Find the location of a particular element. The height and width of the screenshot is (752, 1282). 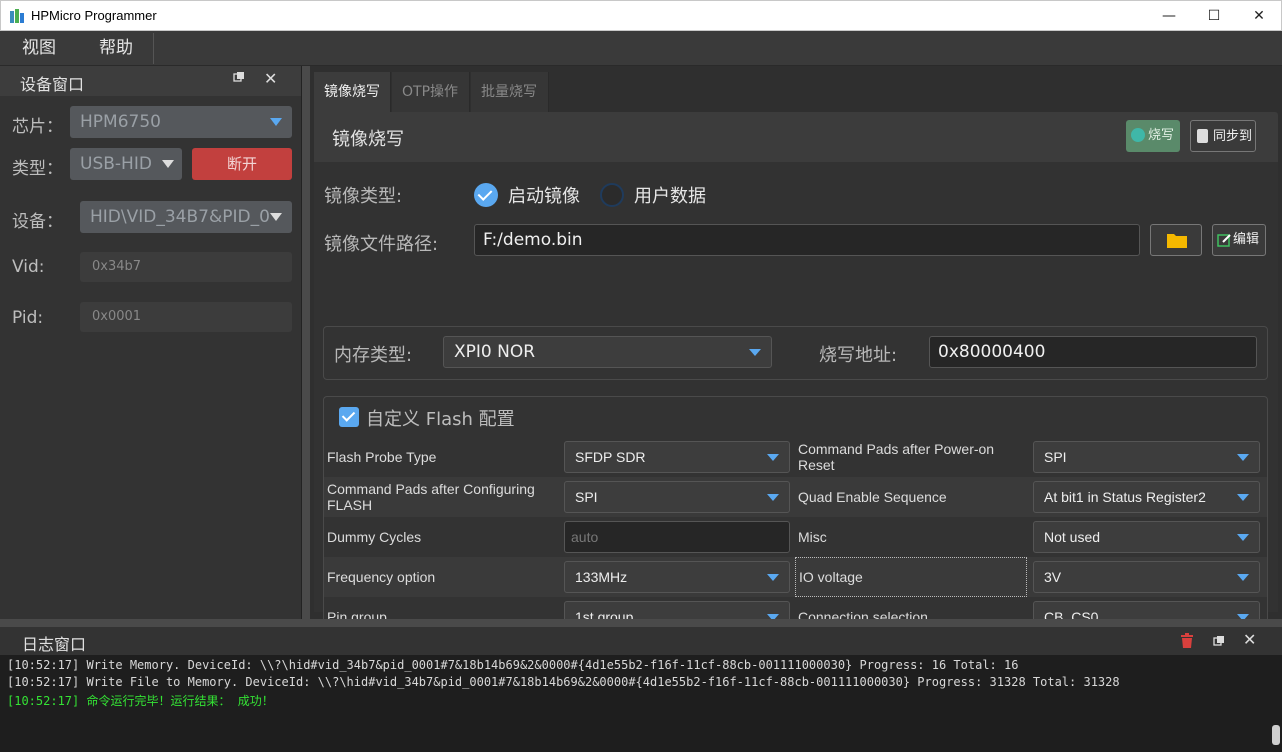

radio-boot-label: 启动镜像 is located at coordinates (544, 196).